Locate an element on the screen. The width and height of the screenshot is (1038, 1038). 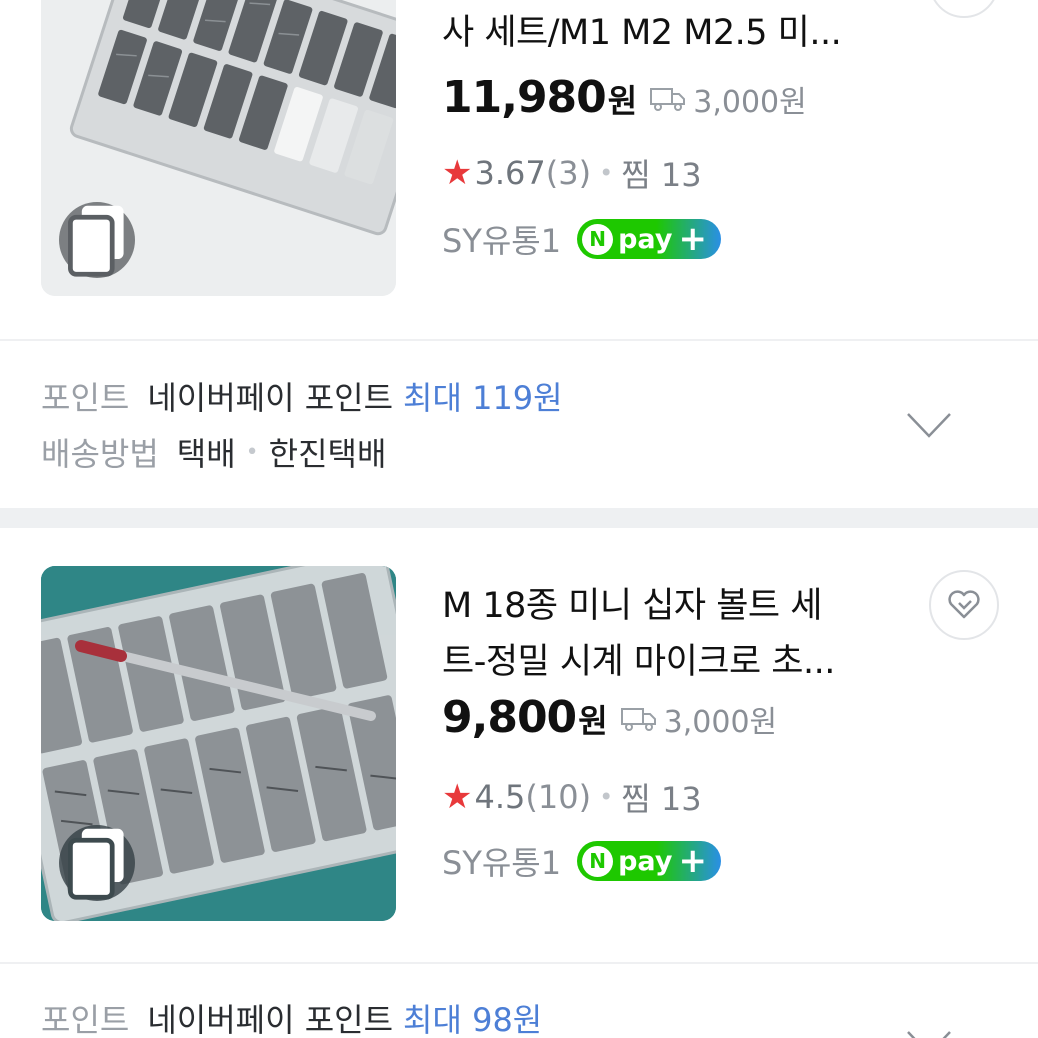
review-count: (3) is located at coordinates (568, 173).